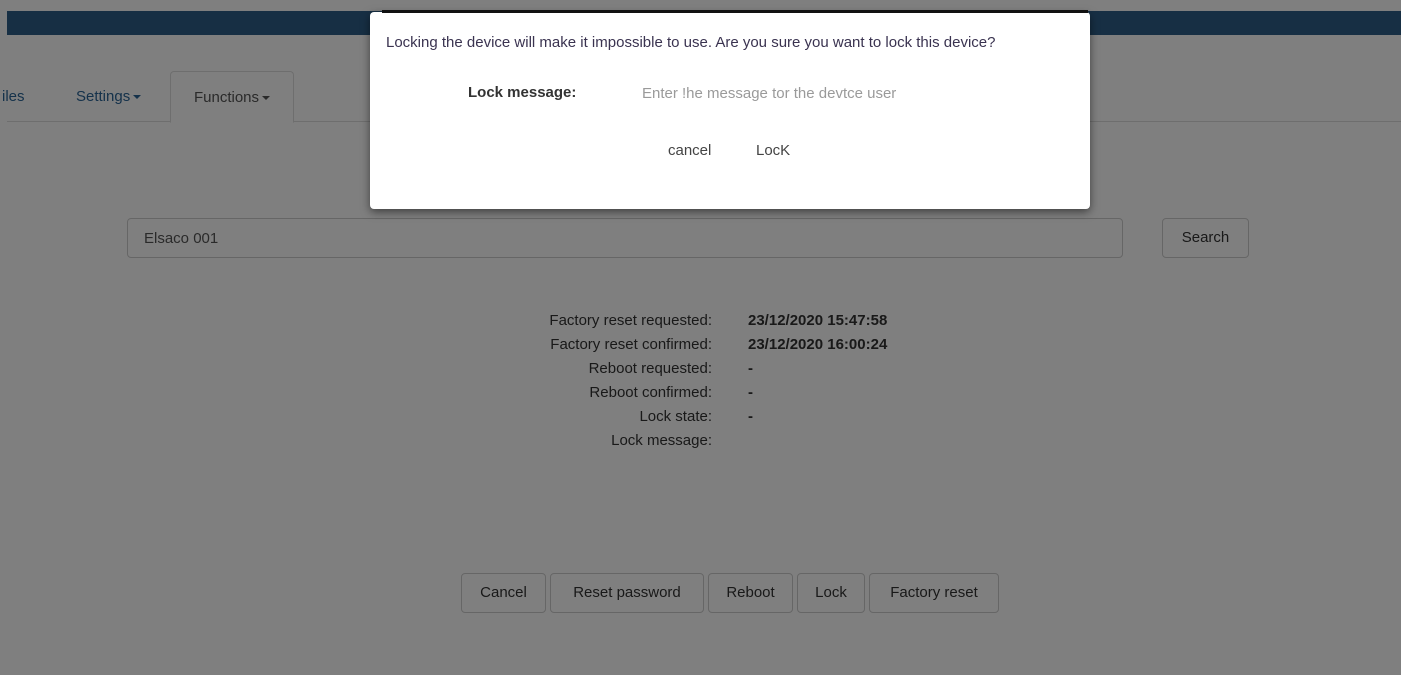  What do you see at coordinates (522, 92) in the screenshot?
I see `lock-message-label: Lock message:` at bounding box center [522, 92].